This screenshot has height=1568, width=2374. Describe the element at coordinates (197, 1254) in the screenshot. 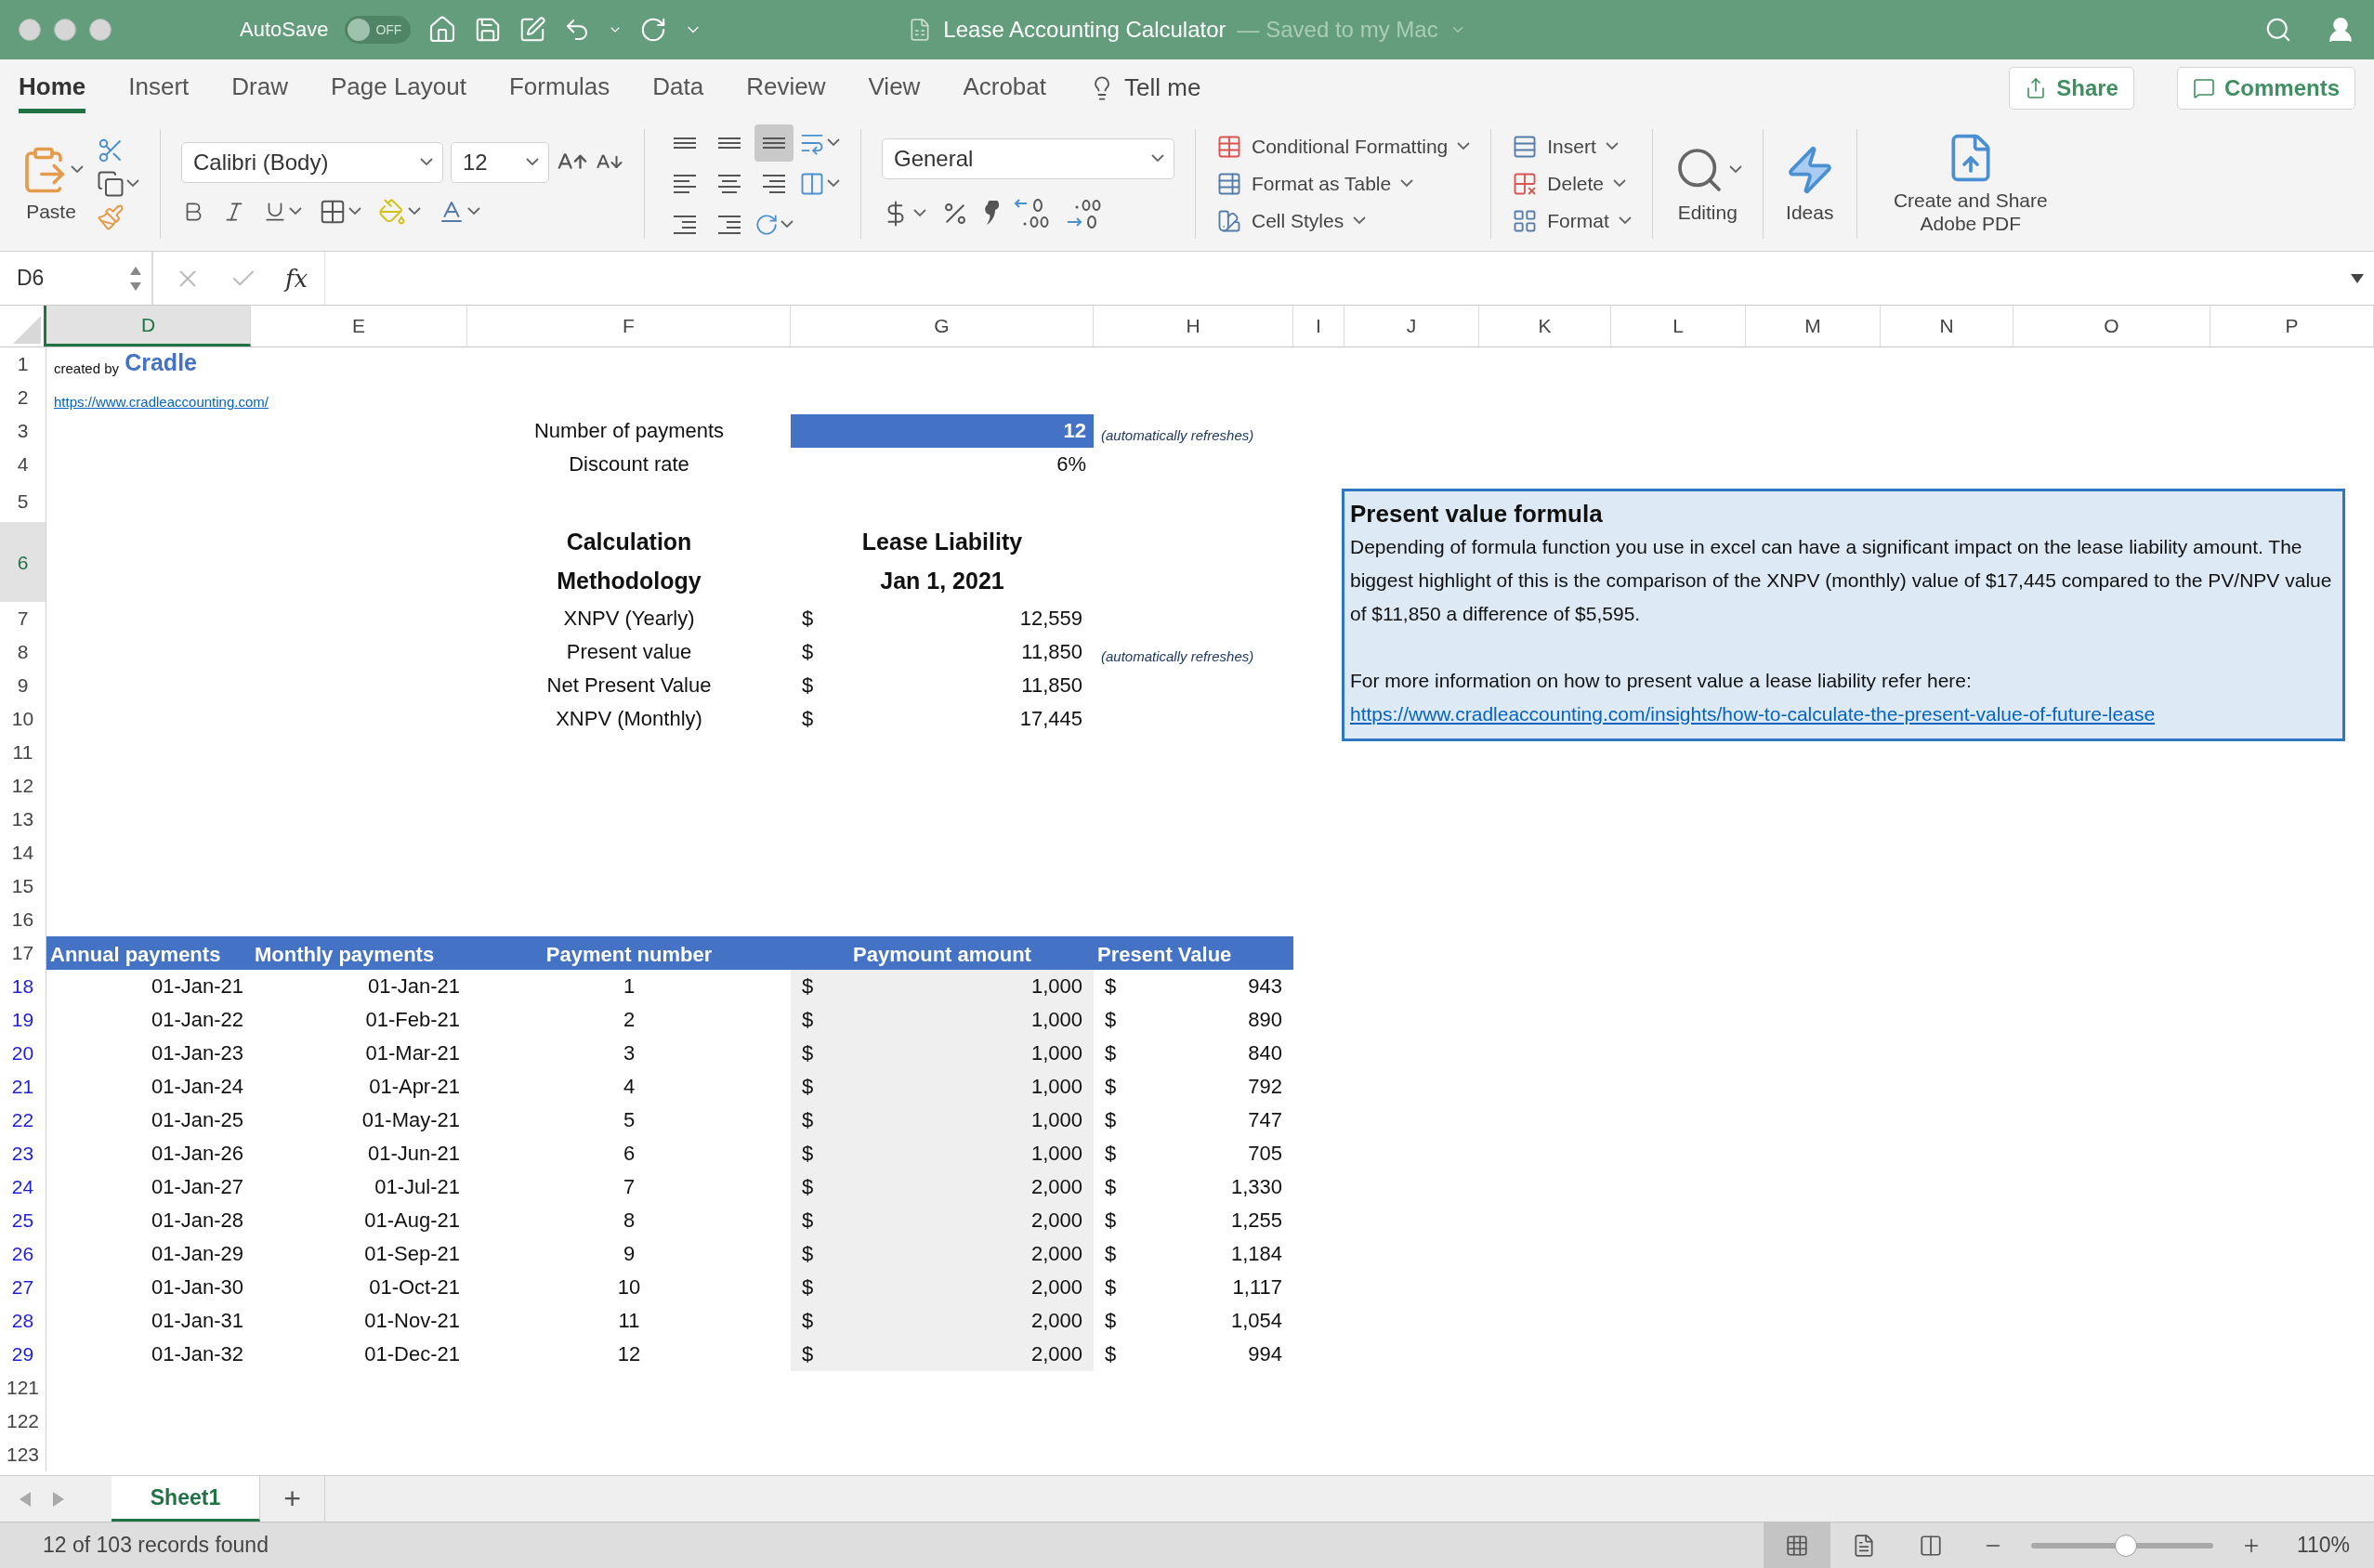

I see `table-cell-text: 01-Jan-29` at that location.